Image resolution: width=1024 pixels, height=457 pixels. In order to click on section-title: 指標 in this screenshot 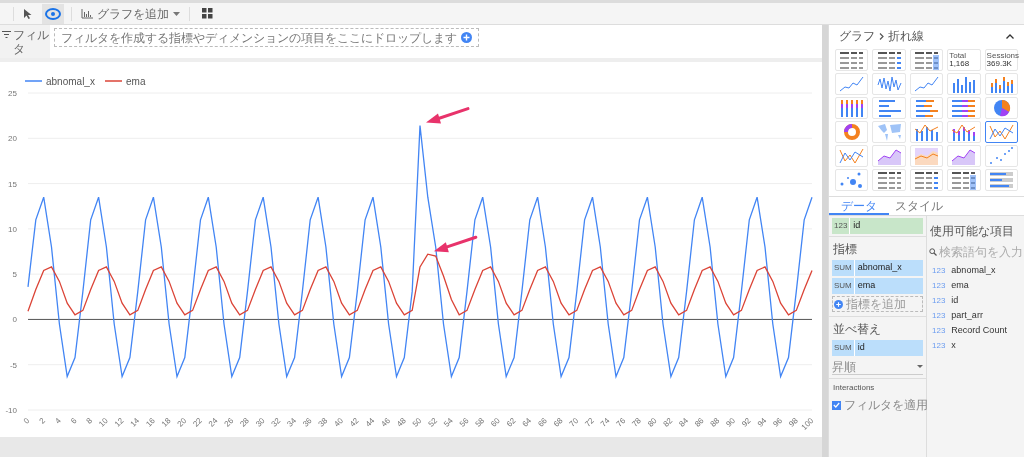, I will do `click(845, 249)`.